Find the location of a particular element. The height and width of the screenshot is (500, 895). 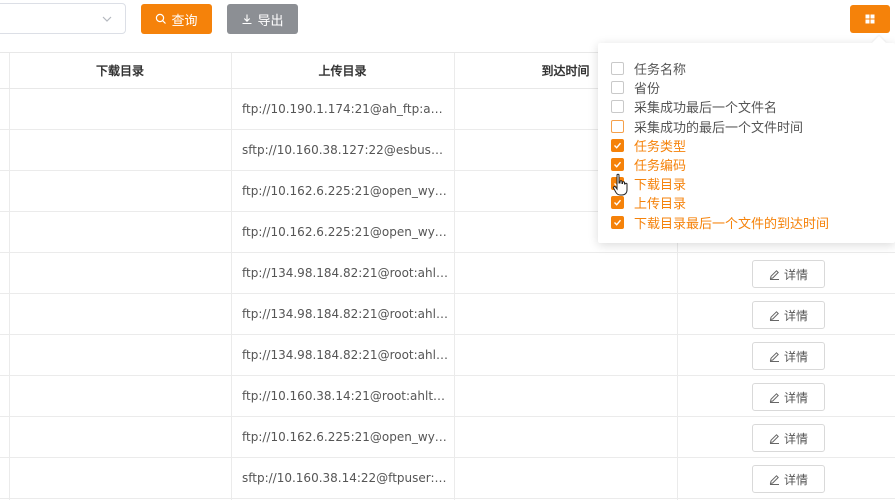

table-row: ftp://10.162.6.225:21@open_wy_… 详情 is located at coordinates (447, 437).